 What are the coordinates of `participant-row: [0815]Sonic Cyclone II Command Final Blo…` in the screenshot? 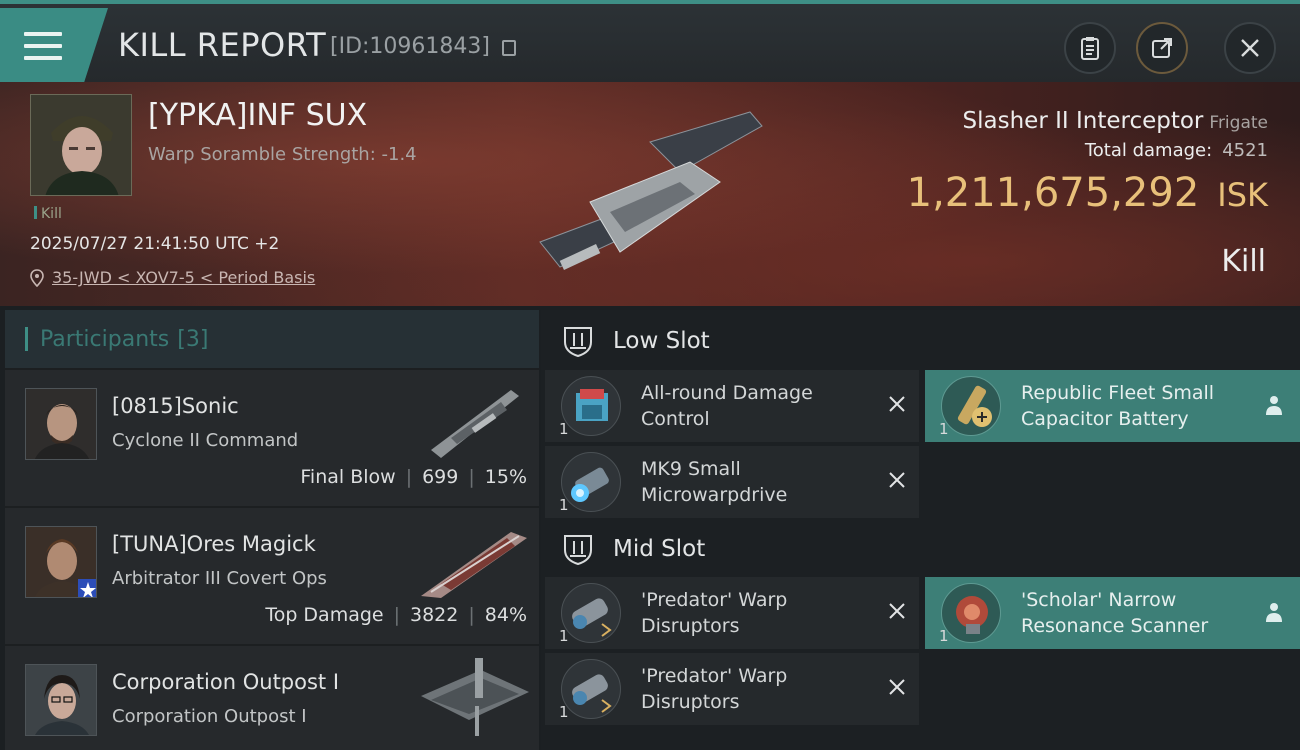 It's located at (272, 437).